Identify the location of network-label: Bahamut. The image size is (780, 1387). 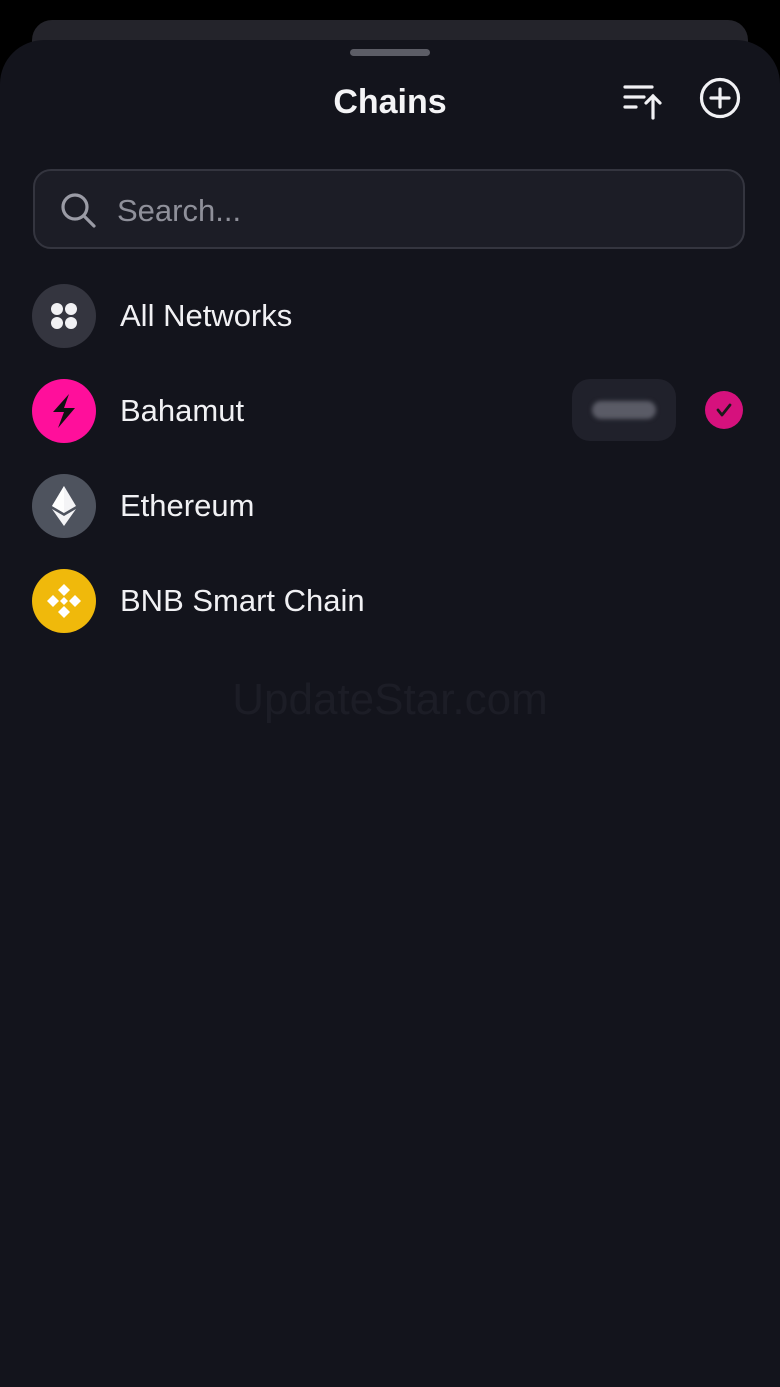
(182, 410).